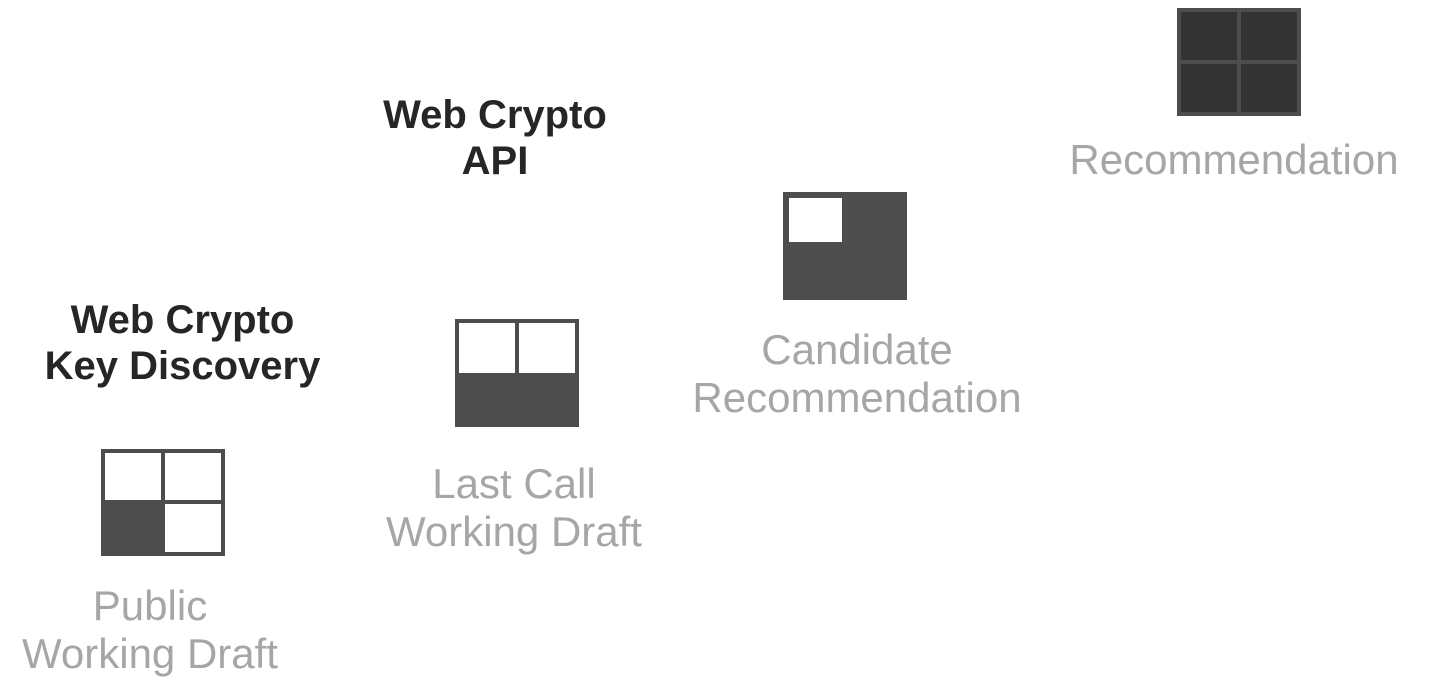  I want to click on public-working-draft-label: Public Working Draft, so click(150, 630).